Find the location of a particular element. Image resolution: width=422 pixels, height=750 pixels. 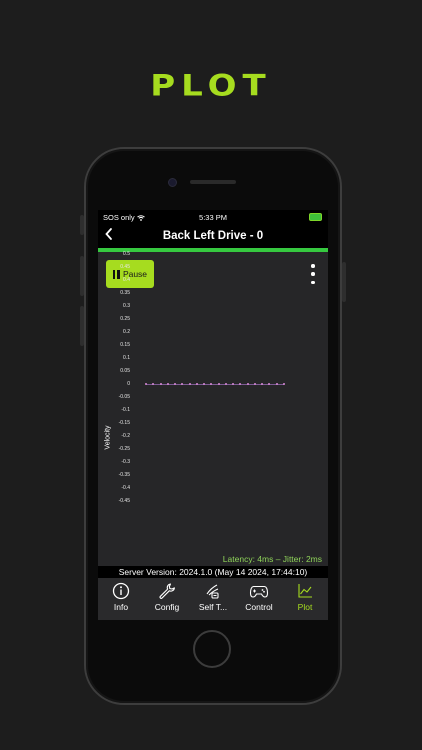

more-vertical-icon is located at coordinates (313, 274).